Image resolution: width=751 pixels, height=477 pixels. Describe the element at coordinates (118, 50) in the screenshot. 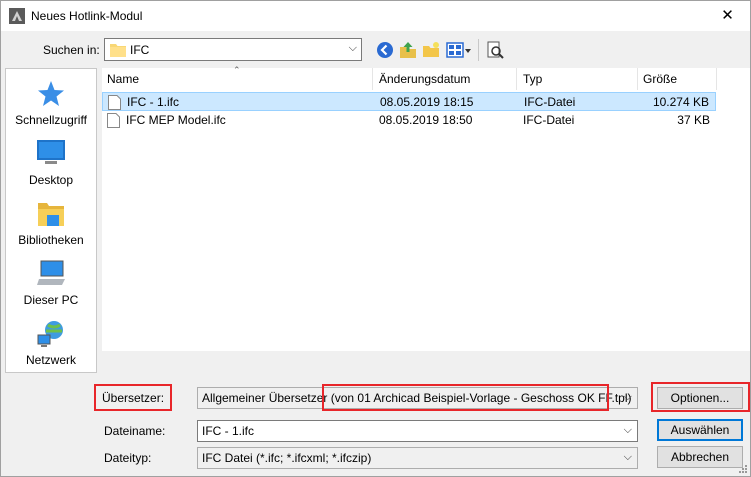

I see `folder-icon` at that location.